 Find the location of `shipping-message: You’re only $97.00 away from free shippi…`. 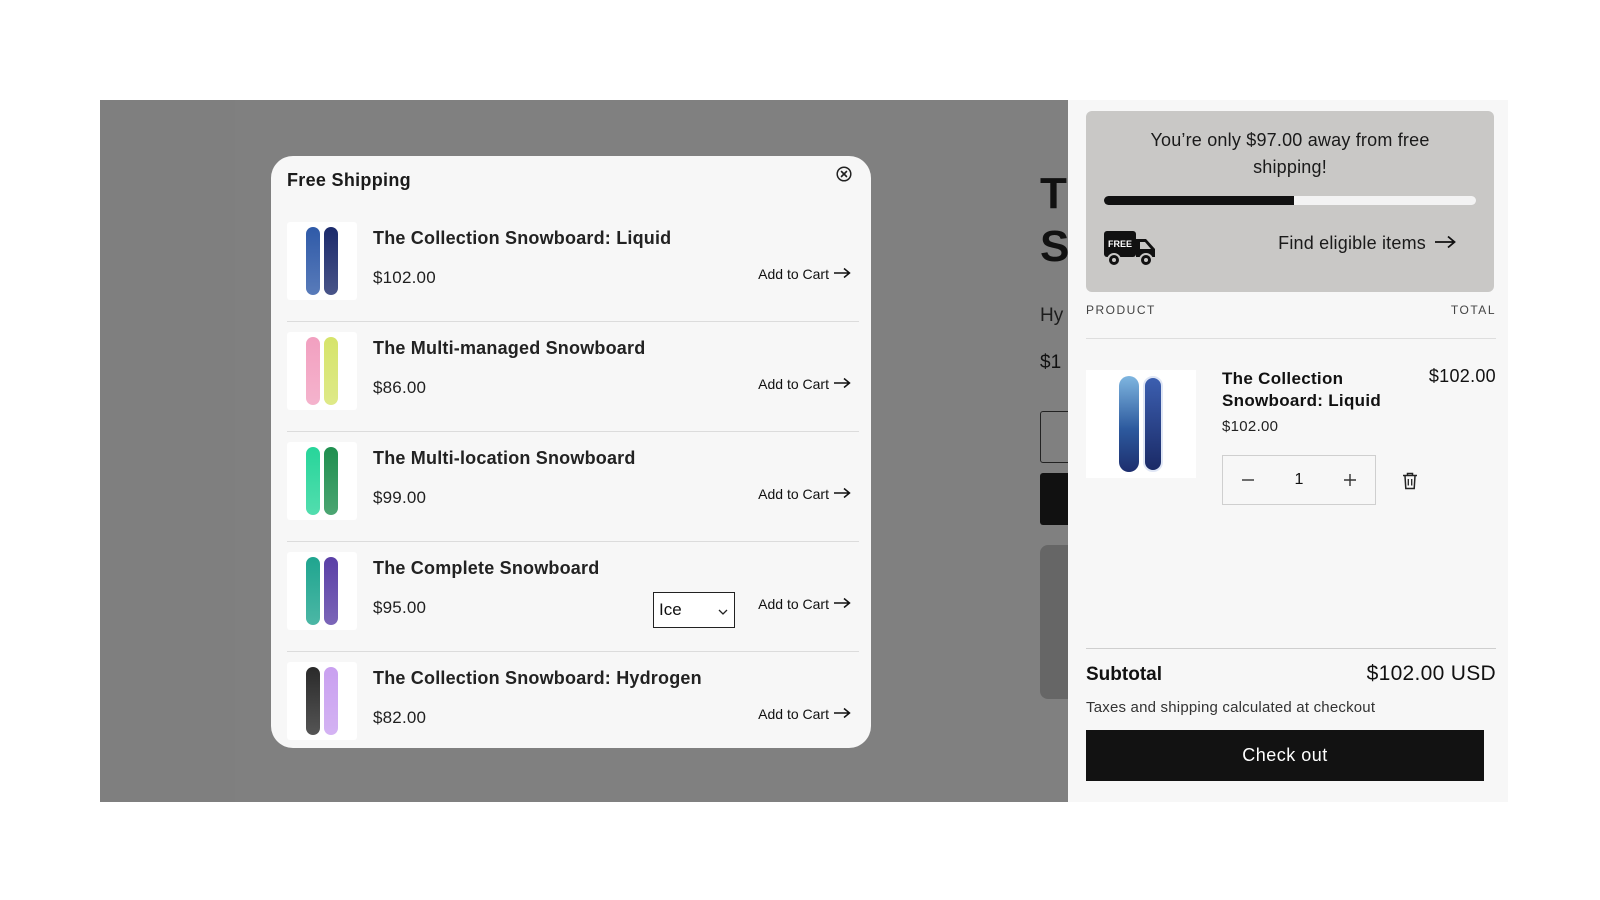

shipping-message: You’re only $97.00 away from free shippi… is located at coordinates (1290, 153).